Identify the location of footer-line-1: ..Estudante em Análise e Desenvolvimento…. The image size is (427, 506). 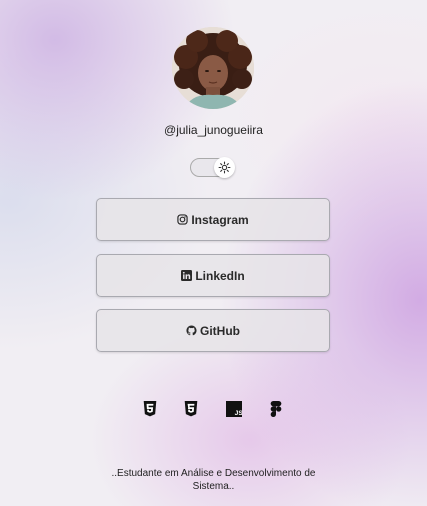
(213, 473).